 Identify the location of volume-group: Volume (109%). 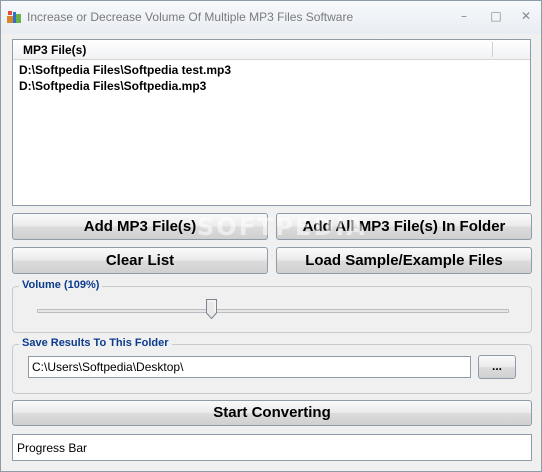
(272, 306).